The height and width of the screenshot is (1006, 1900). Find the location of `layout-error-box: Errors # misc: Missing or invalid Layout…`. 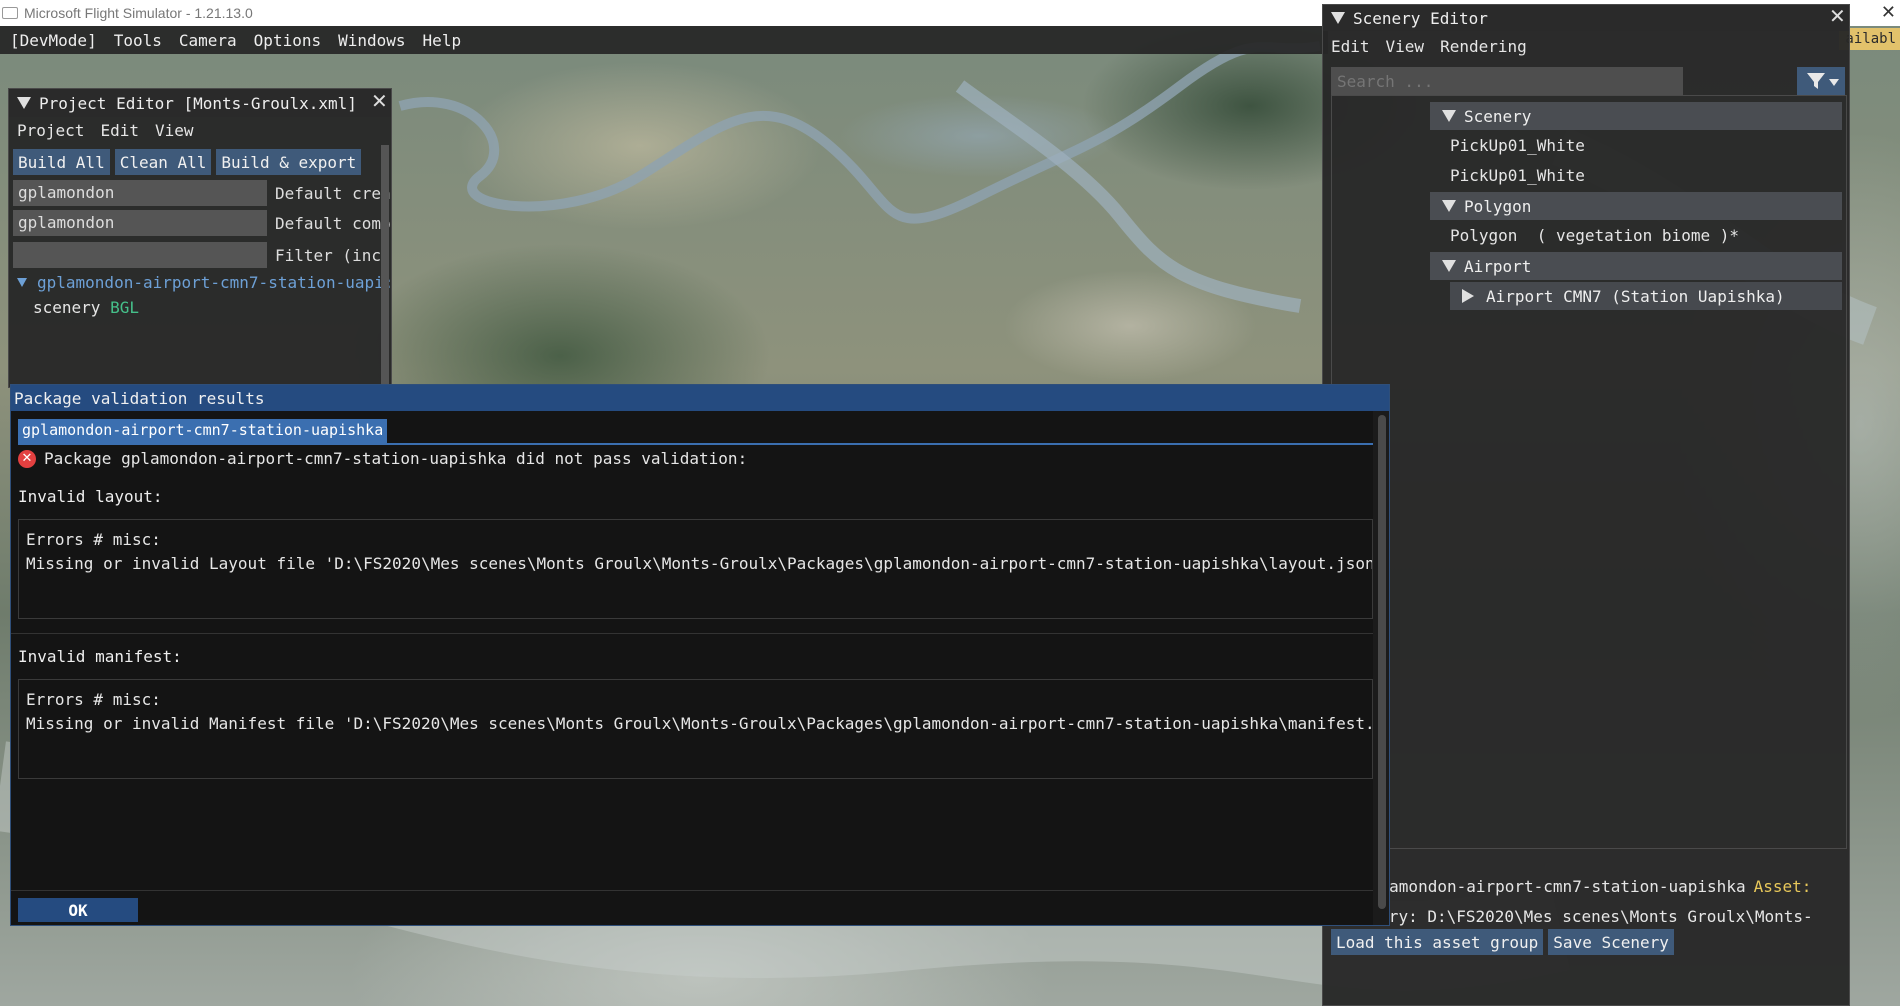

layout-error-box: Errors # misc: Missing or invalid Layout… is located at coordinates (695, 569).